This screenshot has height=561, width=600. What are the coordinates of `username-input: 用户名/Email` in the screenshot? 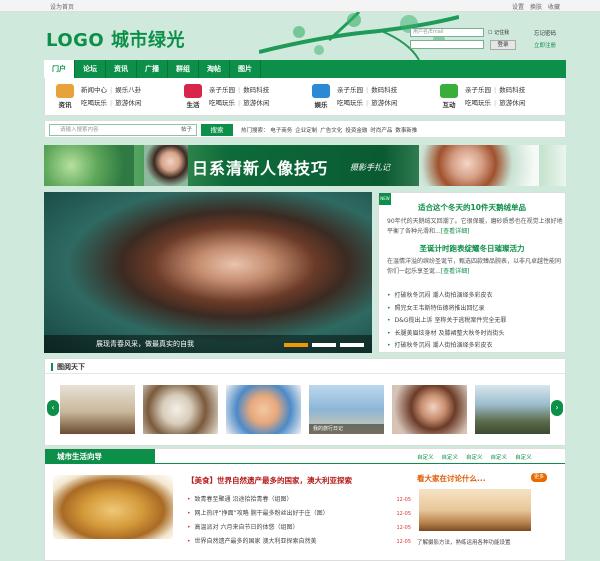 It's located at (447, 32).